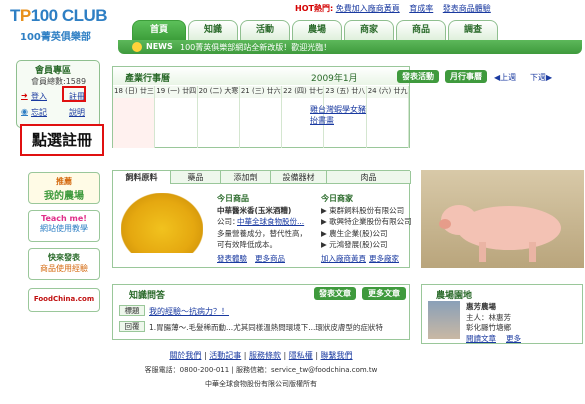  What do you see at coordinates (232, 258) in the screenshot?
I see `post-experience-link: 發表體驗` at bounding box center [232, 258].